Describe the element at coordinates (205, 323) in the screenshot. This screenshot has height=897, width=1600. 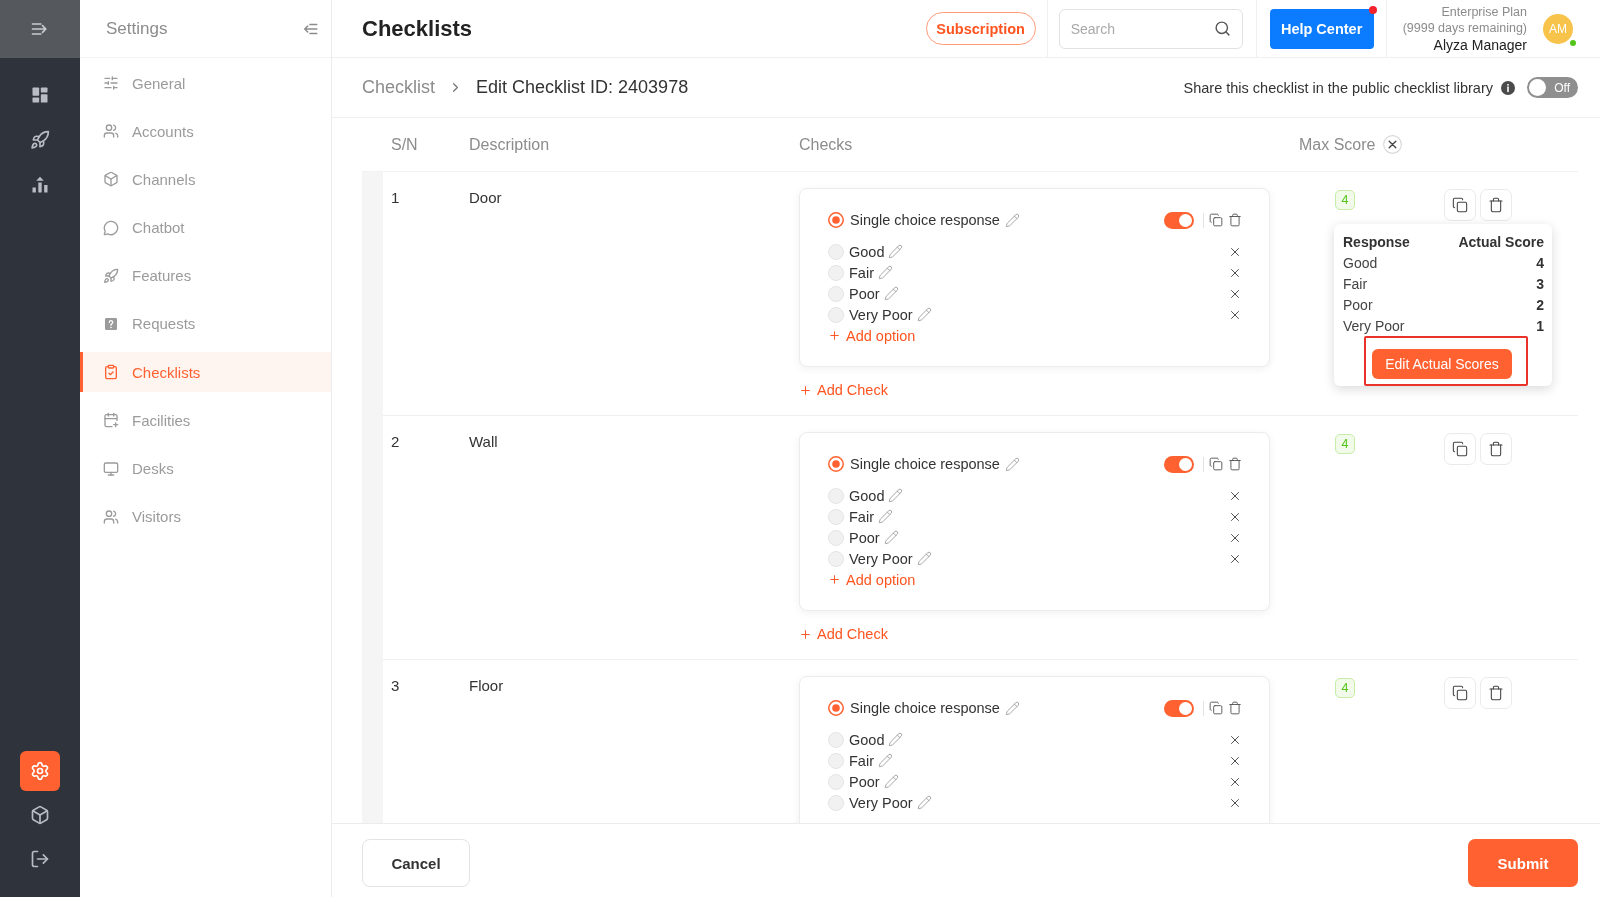
I see `settings-menu-item: Requests` at that location.